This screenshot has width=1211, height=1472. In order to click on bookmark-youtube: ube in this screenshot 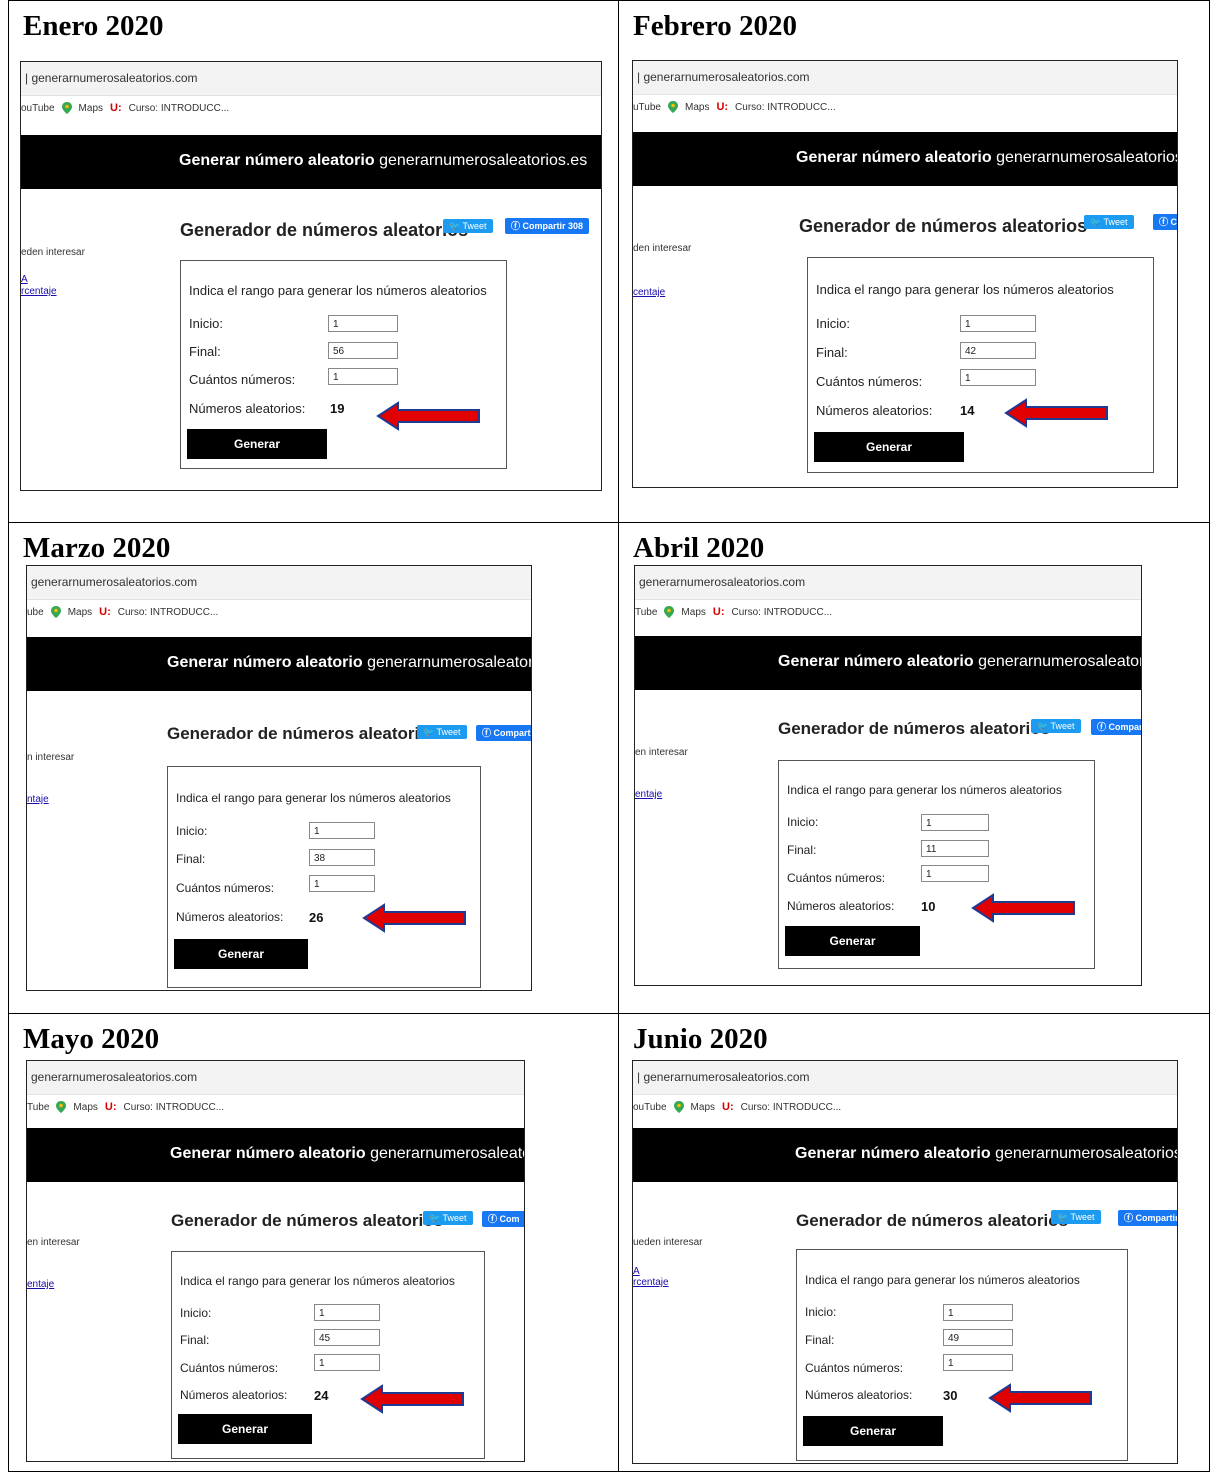, I will do `click(35, 612)`.